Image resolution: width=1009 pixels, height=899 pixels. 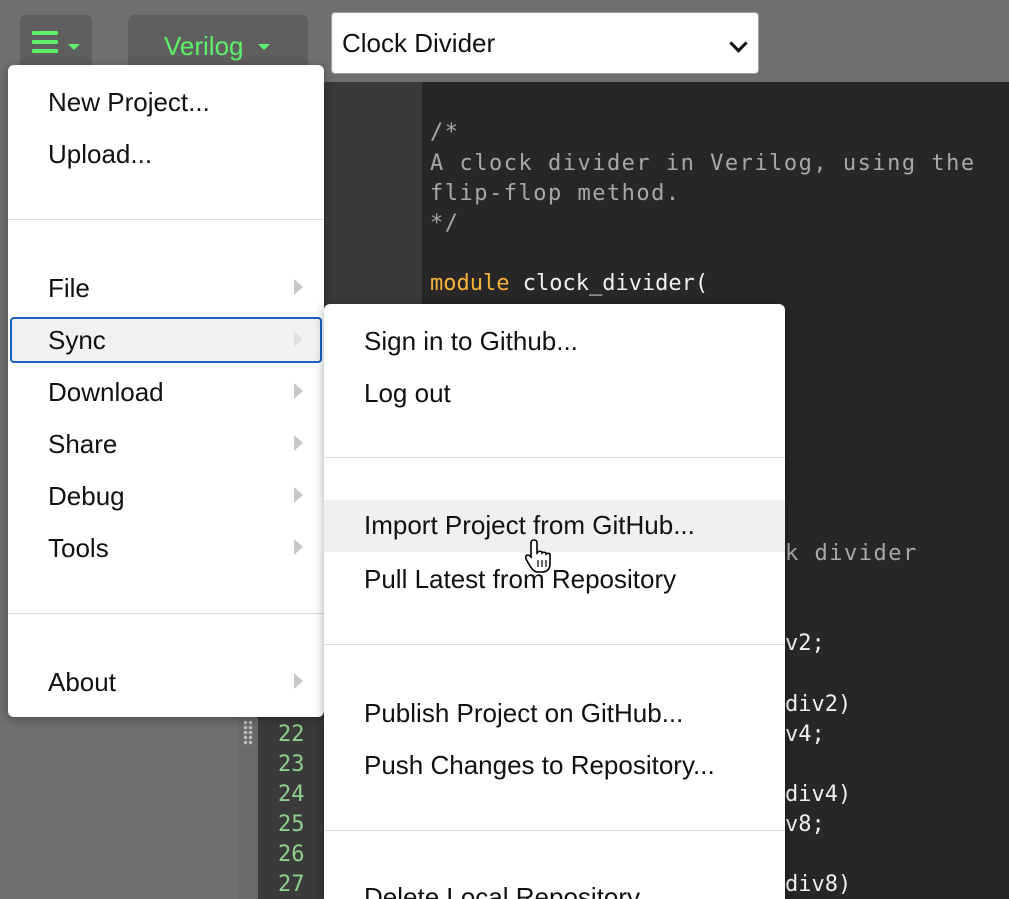 I want to click on menu-item-share: Share, so click(x=82, y=444).